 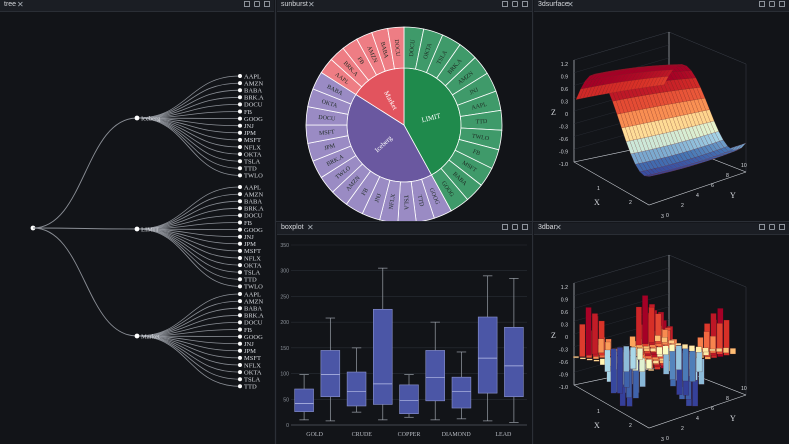 I want to click on tree-leaf-label: DOCU, so click(x=253, y=105).